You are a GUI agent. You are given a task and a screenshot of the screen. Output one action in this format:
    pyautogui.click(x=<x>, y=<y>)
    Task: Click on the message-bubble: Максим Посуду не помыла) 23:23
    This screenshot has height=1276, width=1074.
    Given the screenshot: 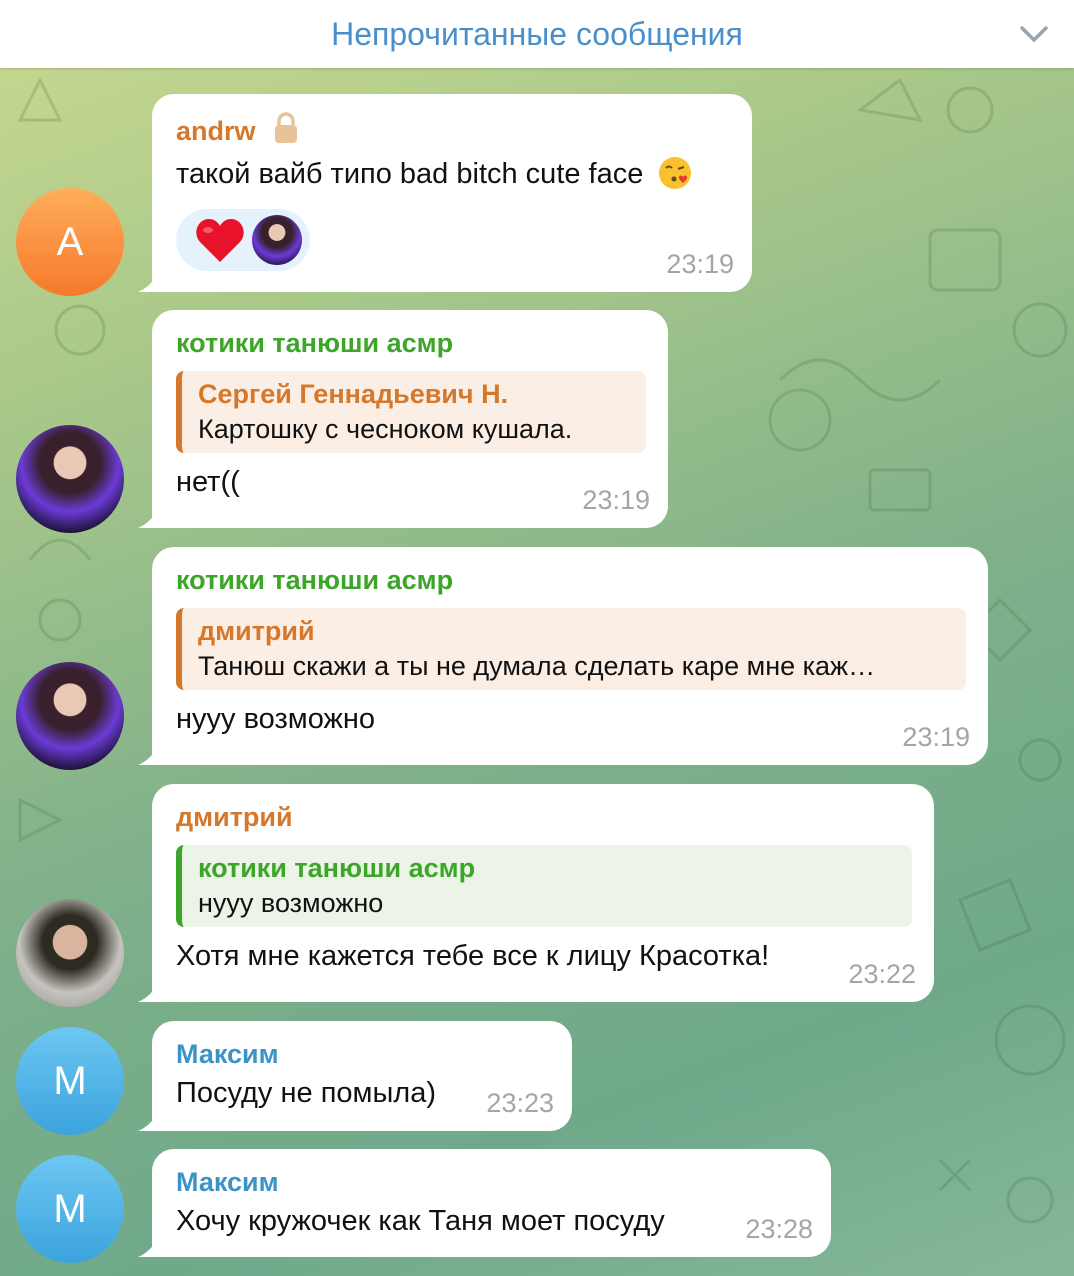 What is the action you would take?
    pyautogui.click(x=355, y=1076)
    